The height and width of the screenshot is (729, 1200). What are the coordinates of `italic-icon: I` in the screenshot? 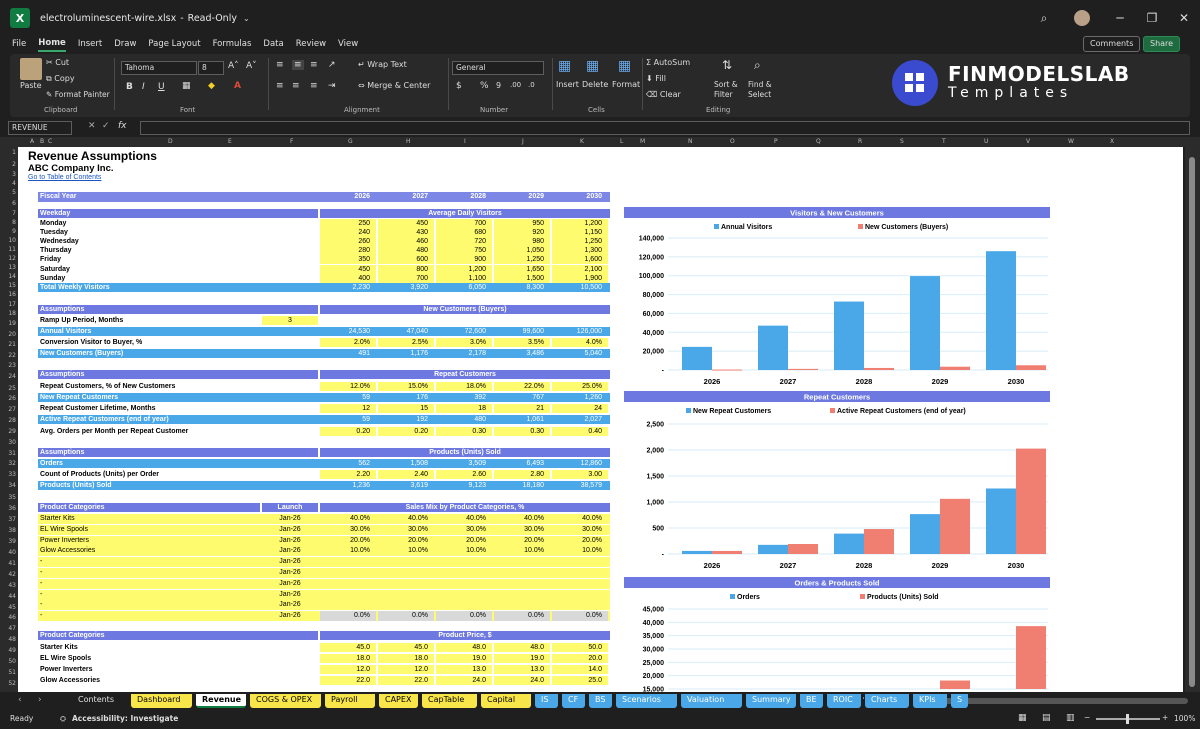 It's located at (143, 87).